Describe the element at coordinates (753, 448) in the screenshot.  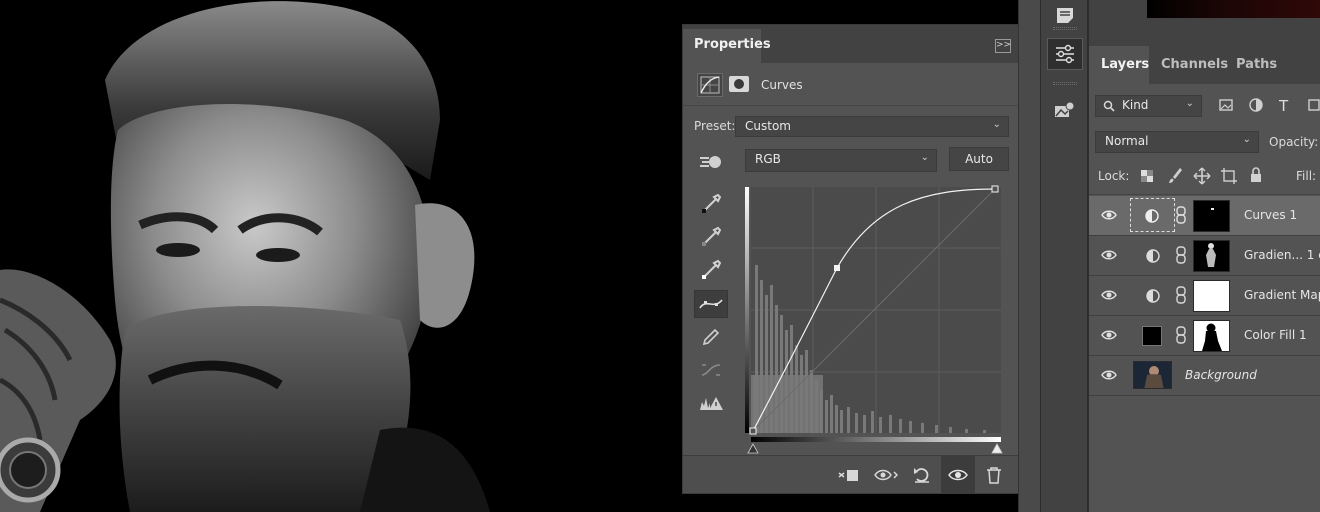
I see `black-slider-handle` at that location.